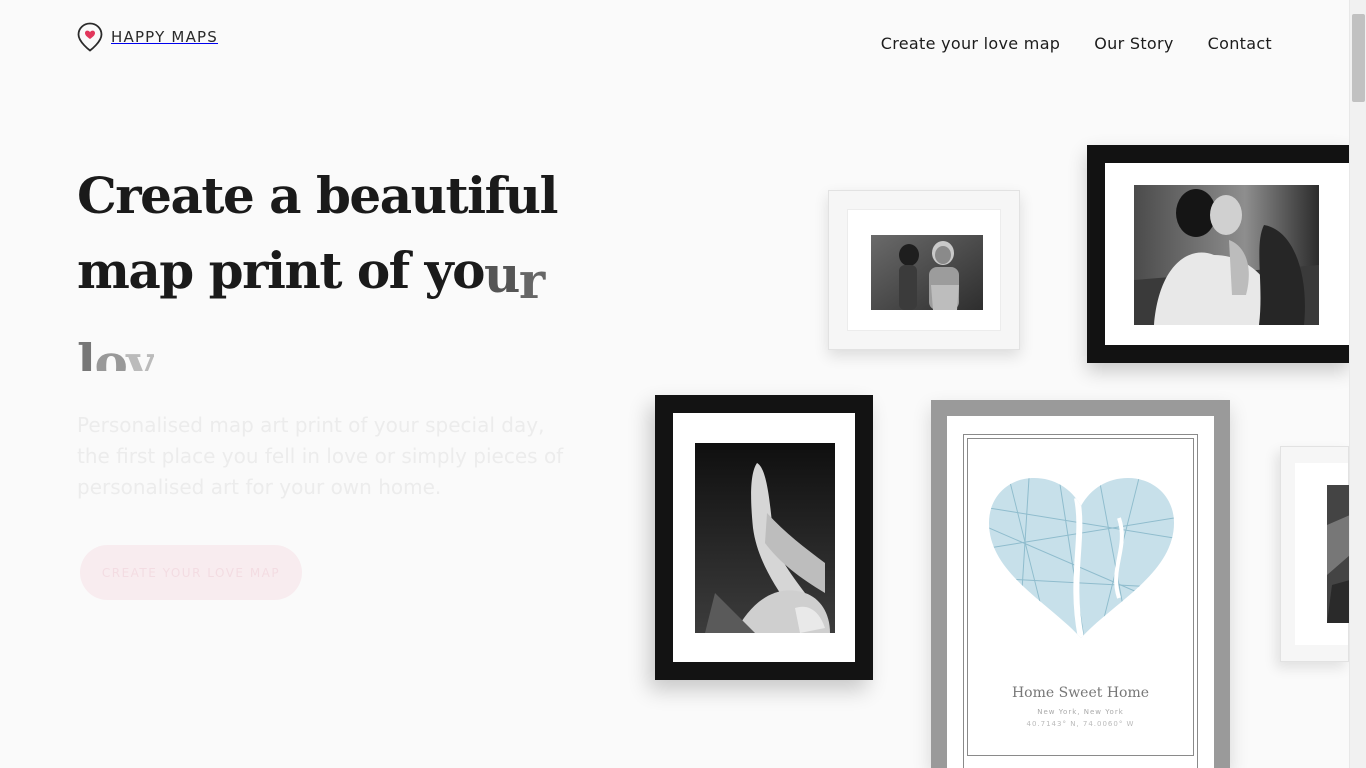 This screenshot has height=768, width=1366. What do you see at coordinates (191, 572) in the screenshot?
I see `create-love-map-button: CREATE YOUR LOVE MAP` at bounding box center [191, 572].